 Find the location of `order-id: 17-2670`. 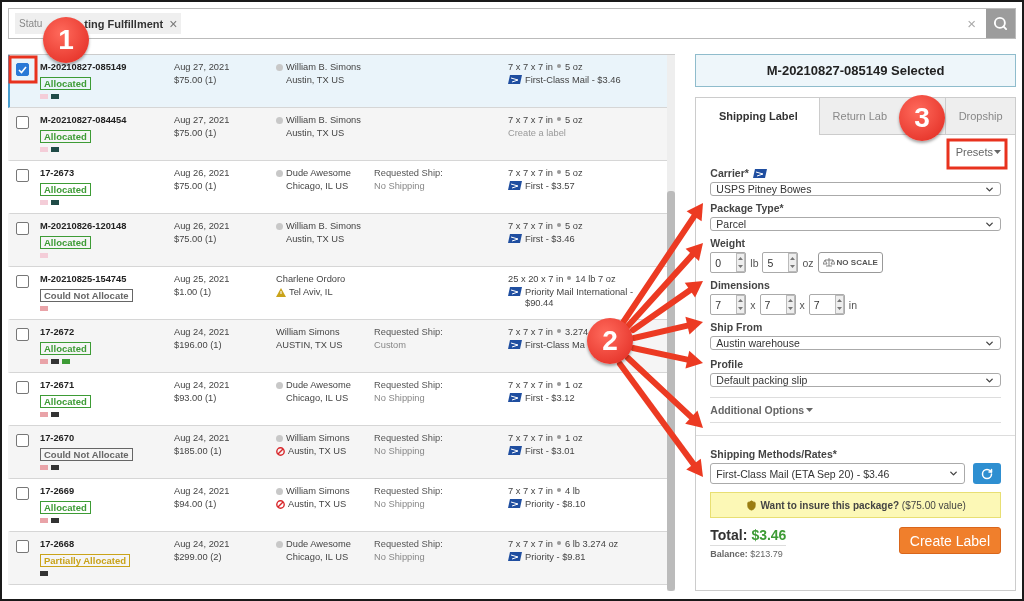

order-id: 17-2670 is located at coordinates (57, 439).